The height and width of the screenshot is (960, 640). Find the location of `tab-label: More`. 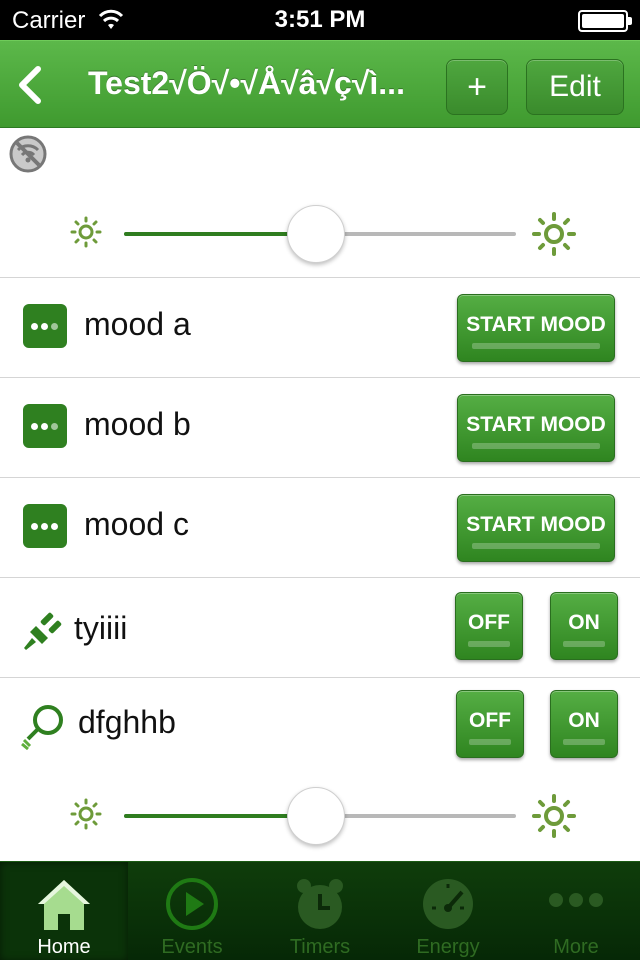

tab-label: More is located at coordinates (576, 947).